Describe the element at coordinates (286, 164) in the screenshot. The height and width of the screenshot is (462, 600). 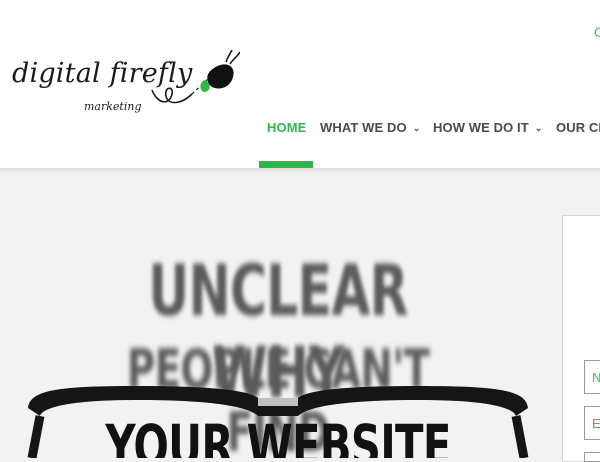
I see `active-nav-indicator` at that location.